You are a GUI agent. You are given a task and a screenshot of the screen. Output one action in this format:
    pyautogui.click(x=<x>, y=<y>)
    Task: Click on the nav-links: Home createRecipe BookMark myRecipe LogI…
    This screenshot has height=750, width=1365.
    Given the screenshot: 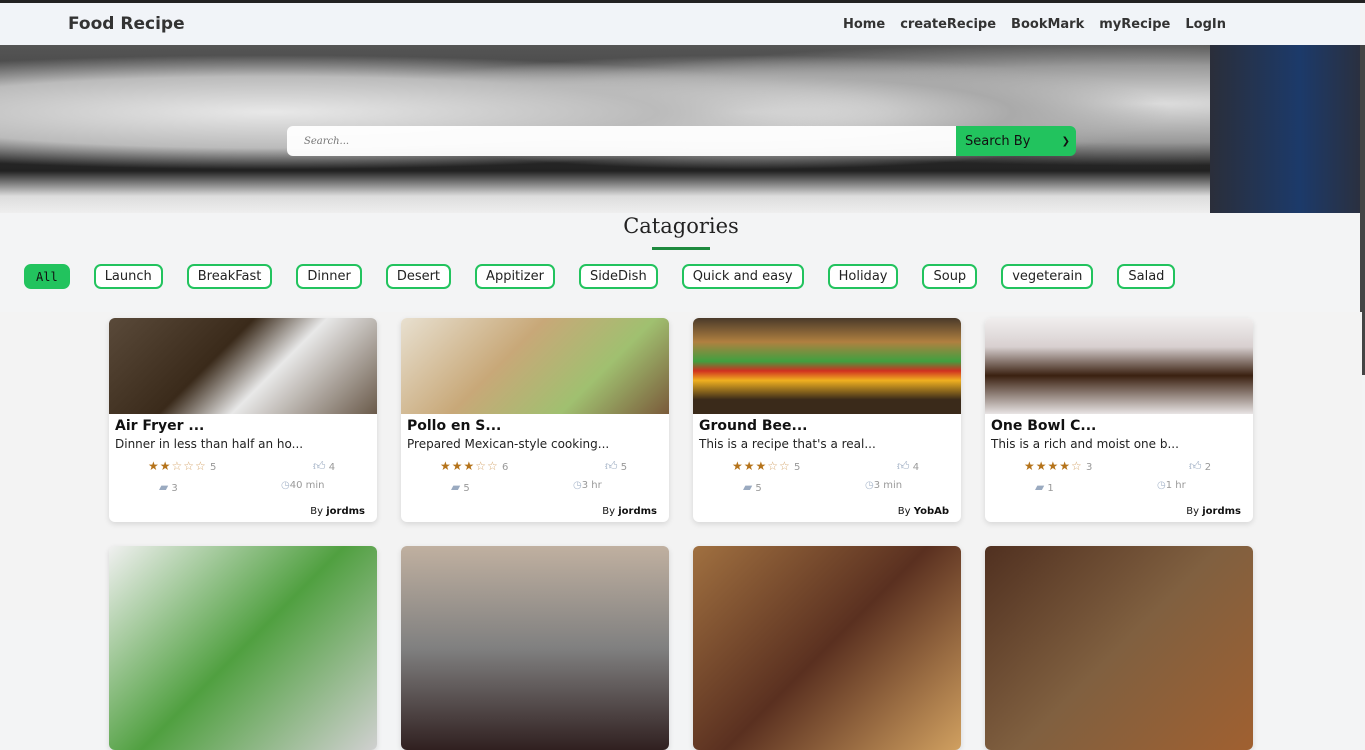 What is the action you would take?
    pyautogui.click(x=1034, y=24)
    